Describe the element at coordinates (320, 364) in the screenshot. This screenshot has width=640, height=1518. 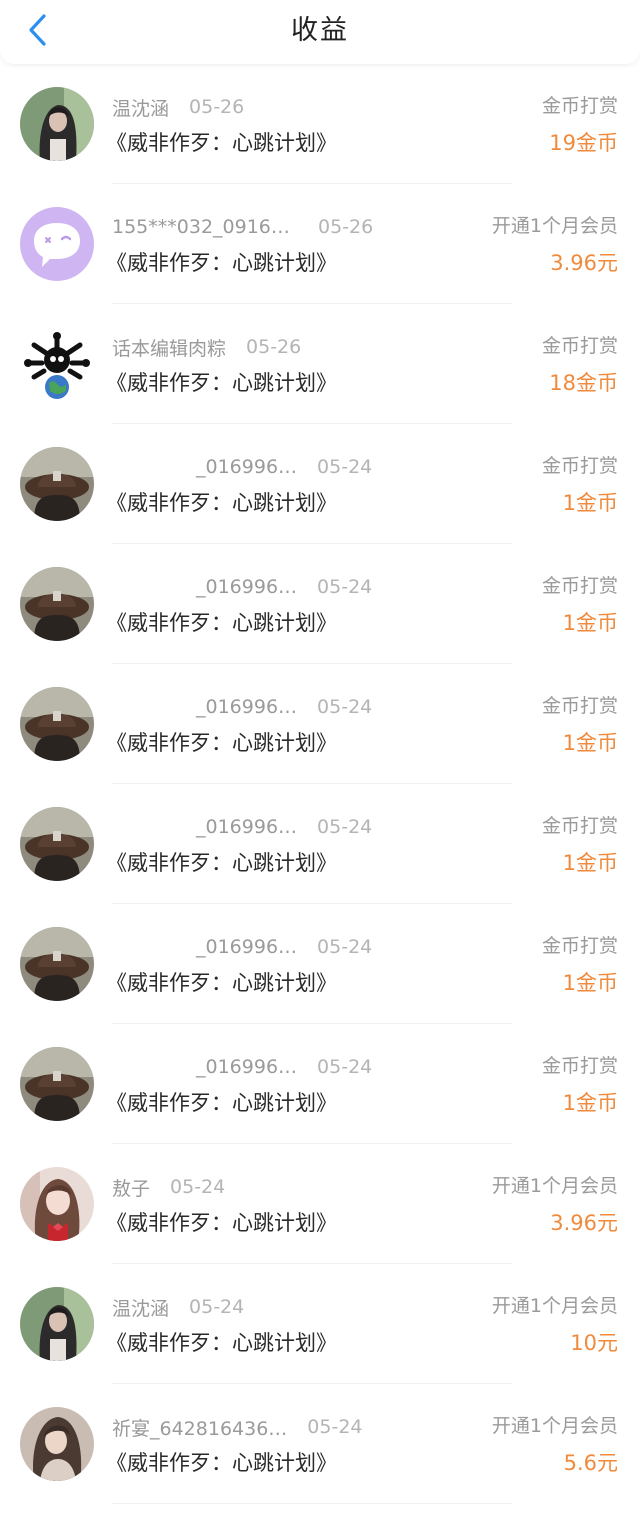
I see `earnings-record: 话本编辑肉粽 05-26 《威非作歹：心跳计划》 金币打赏 18金币` at that location.